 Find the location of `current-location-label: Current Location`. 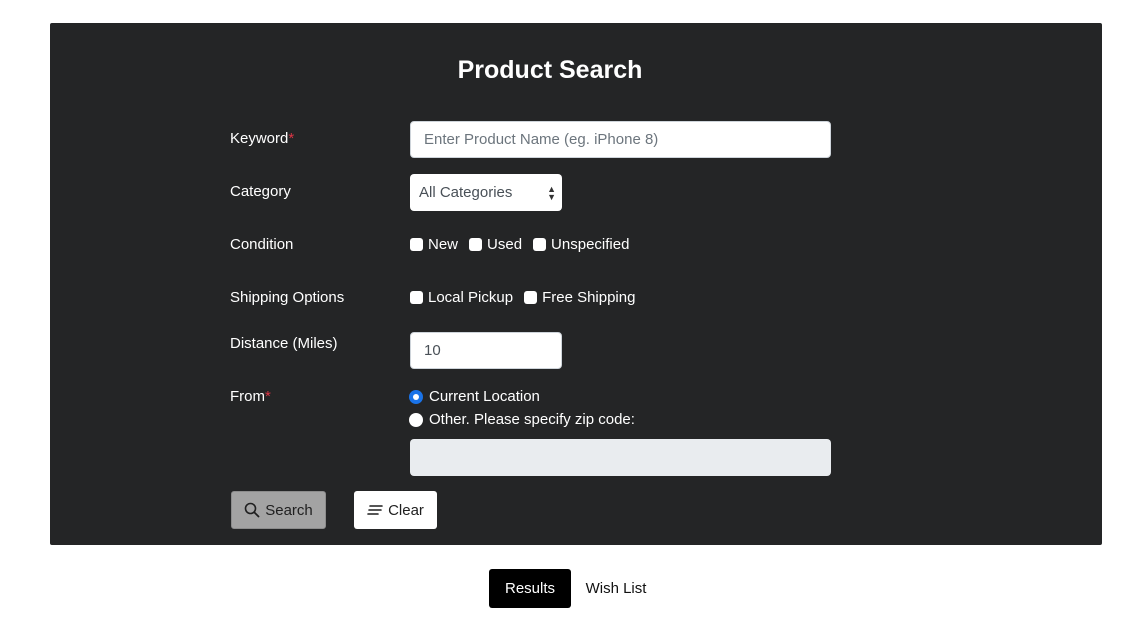

current-location-label: Current Location is located at coordinates (484, 396).